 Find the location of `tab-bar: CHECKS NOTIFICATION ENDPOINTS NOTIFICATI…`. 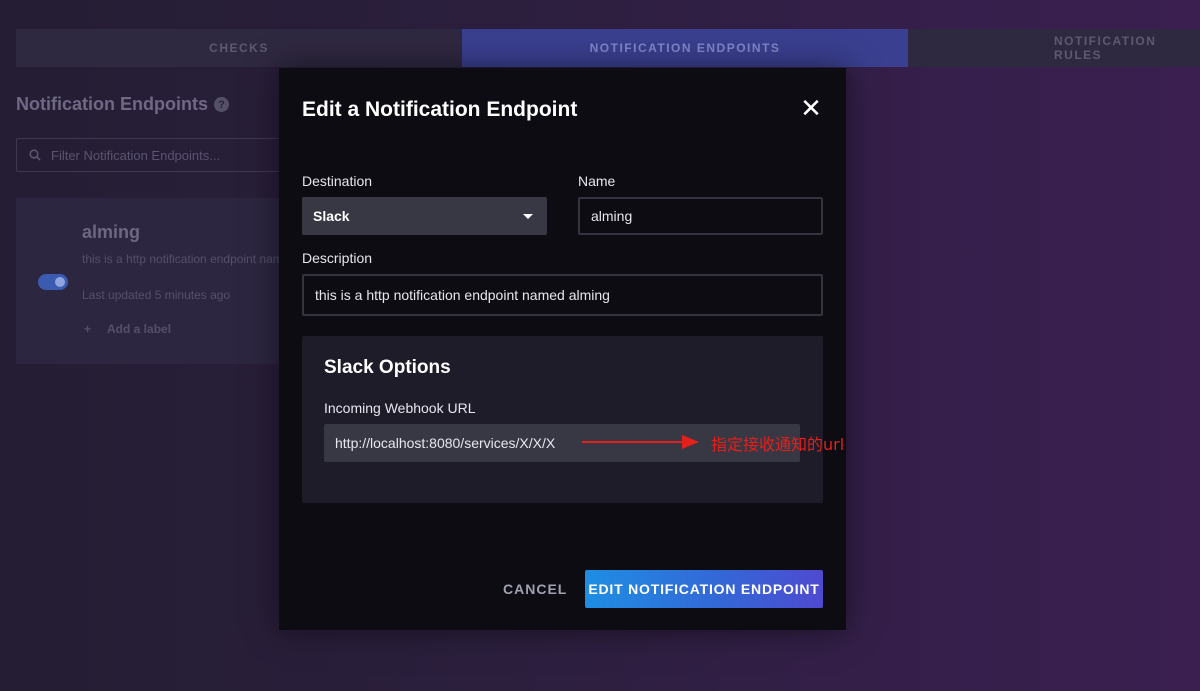

tab-bar: CHECKS NOTIFICATION ENDPOINTS NOTIFICATI… is located at coordinates (608, 48).